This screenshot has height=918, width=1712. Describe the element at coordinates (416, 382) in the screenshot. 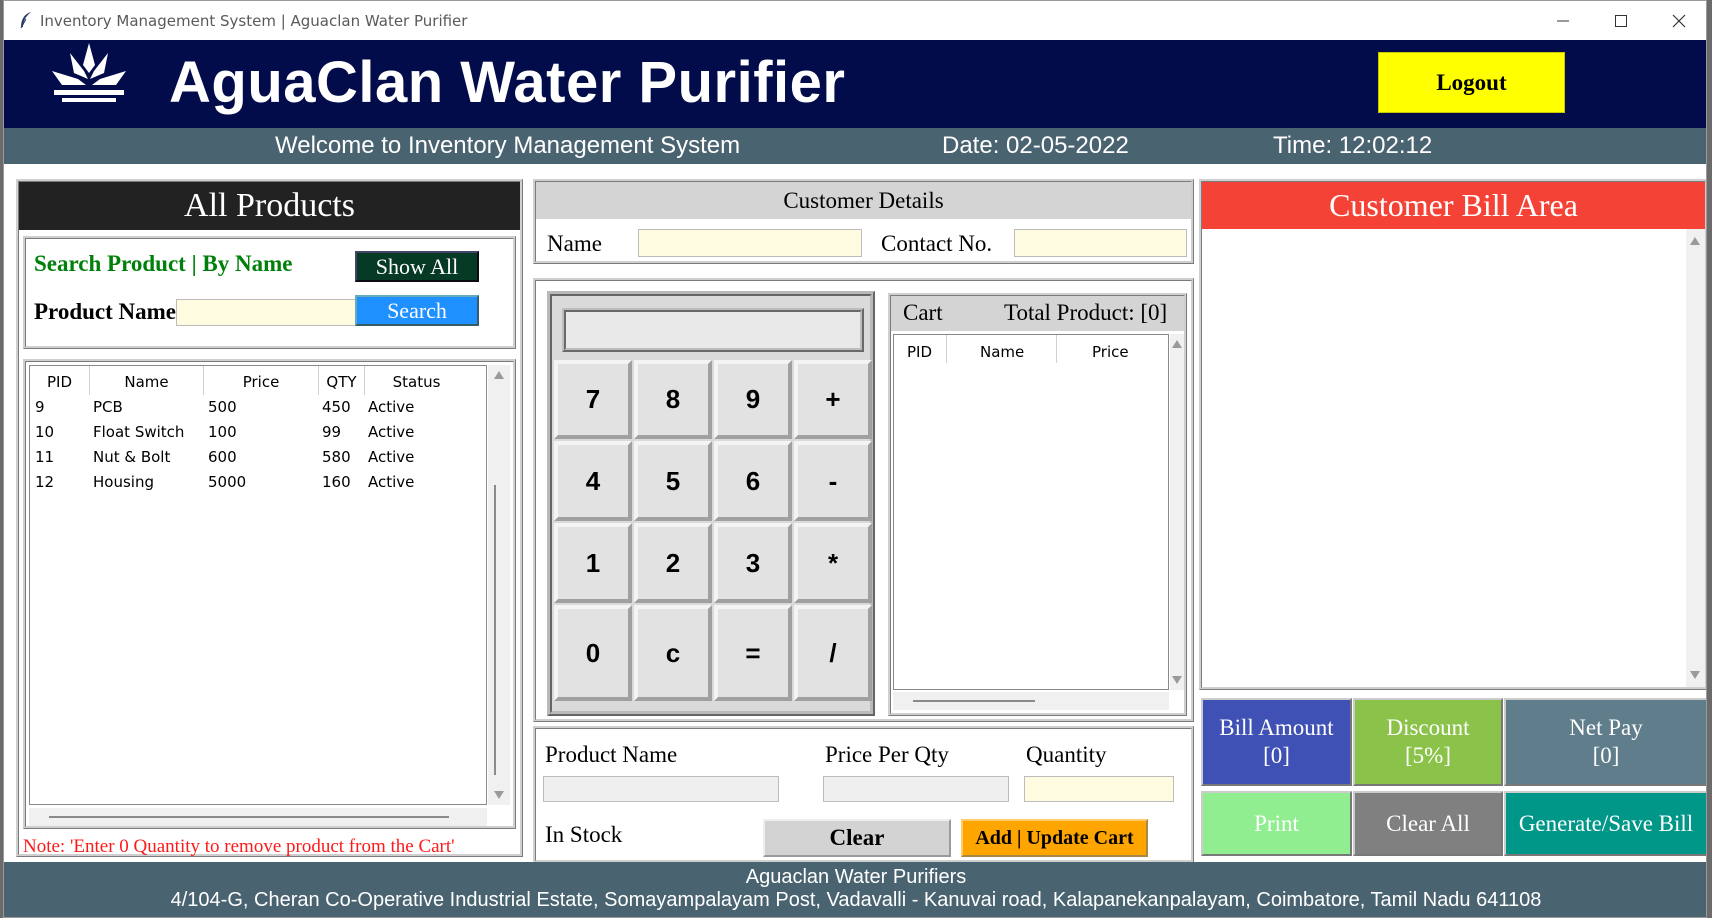

I see `column-header-status: Status` at that location.